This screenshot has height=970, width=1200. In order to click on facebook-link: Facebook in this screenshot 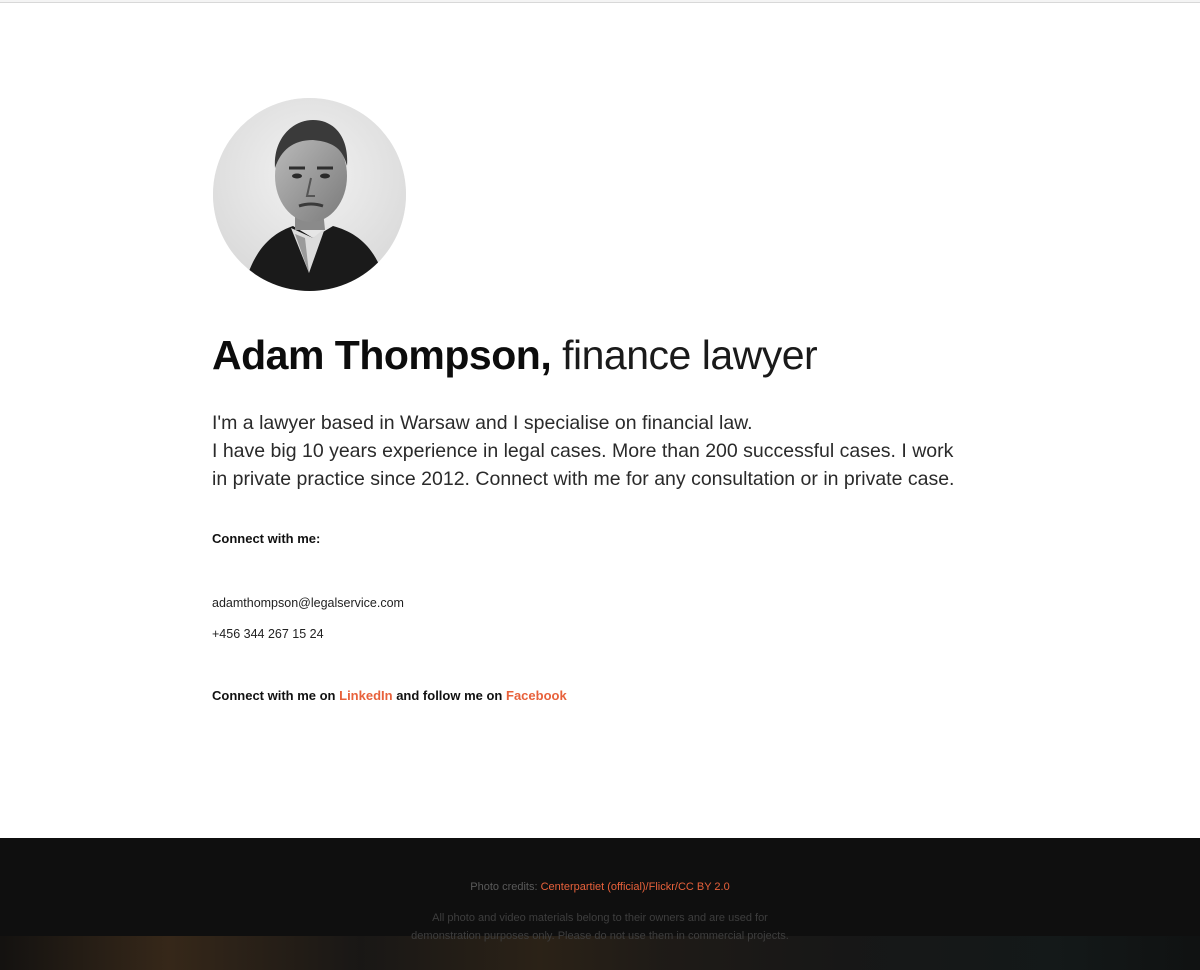, I will do `click(536, 695)`.